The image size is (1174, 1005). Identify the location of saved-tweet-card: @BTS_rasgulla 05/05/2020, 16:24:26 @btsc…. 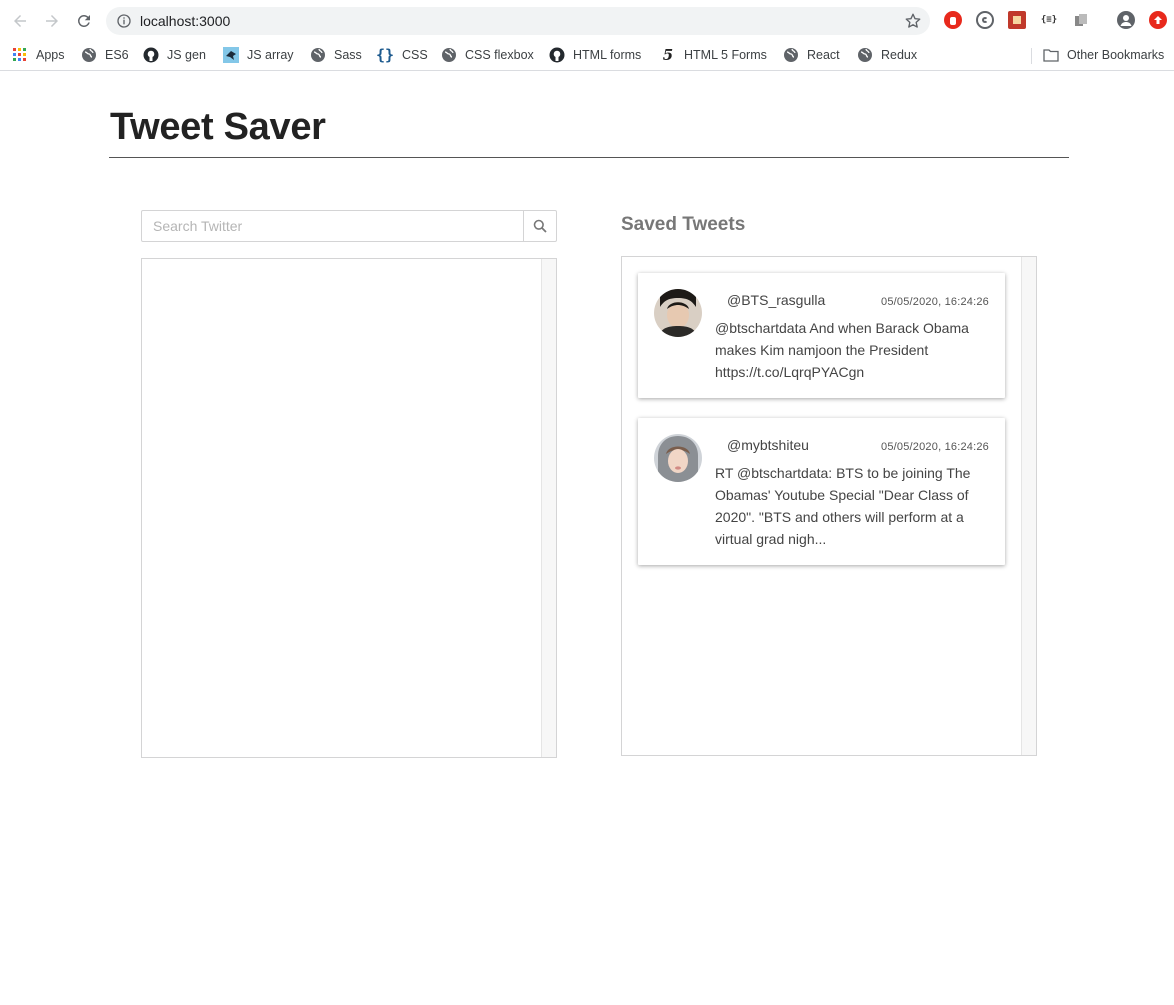
(821, 335).